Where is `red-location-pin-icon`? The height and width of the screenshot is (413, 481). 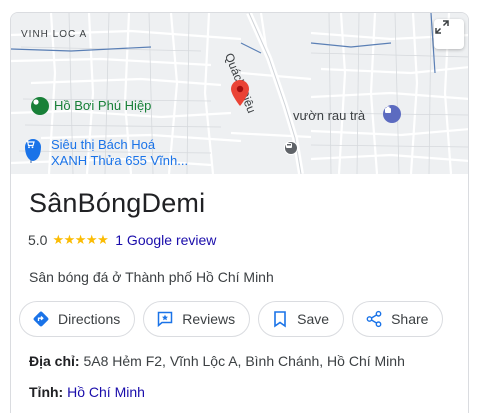 red-location-pin-icon is located at coordinates (240, 93).